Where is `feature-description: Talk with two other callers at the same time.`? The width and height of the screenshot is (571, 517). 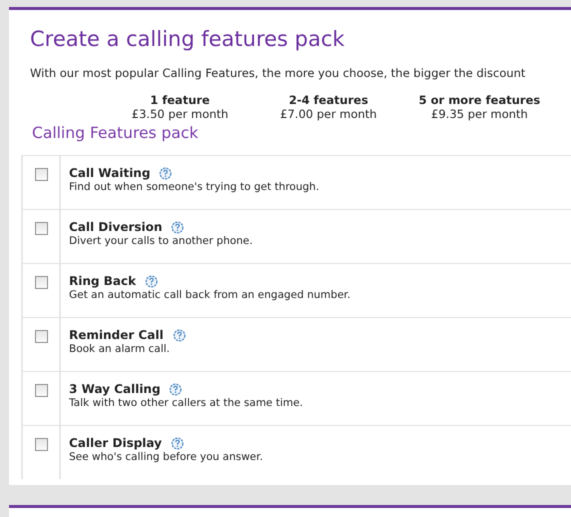
feature-description: Talk with two other callers at the same time. is located at coordinates (186, 403).